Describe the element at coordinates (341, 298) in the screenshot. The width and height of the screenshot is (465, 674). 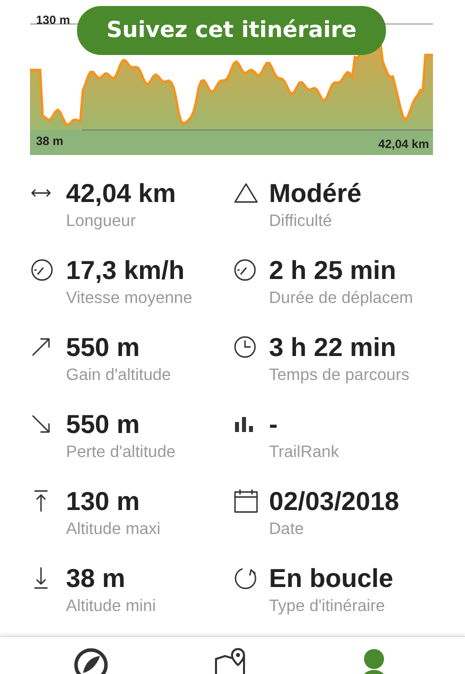
I see `stat-label: Durée de déplacem` at that location.